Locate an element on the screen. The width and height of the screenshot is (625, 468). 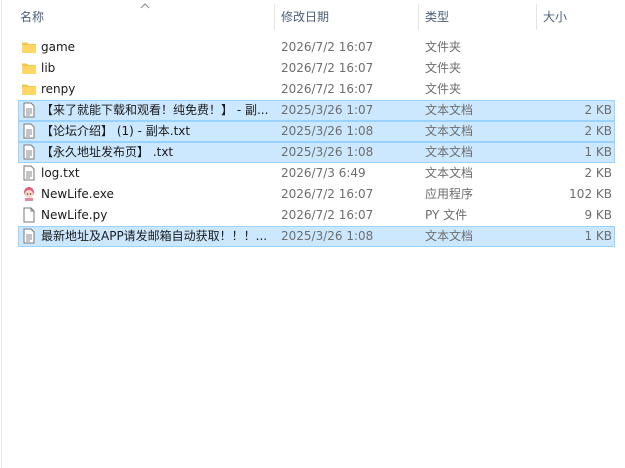
blank-file-icon is located at coordinates (29, 215).